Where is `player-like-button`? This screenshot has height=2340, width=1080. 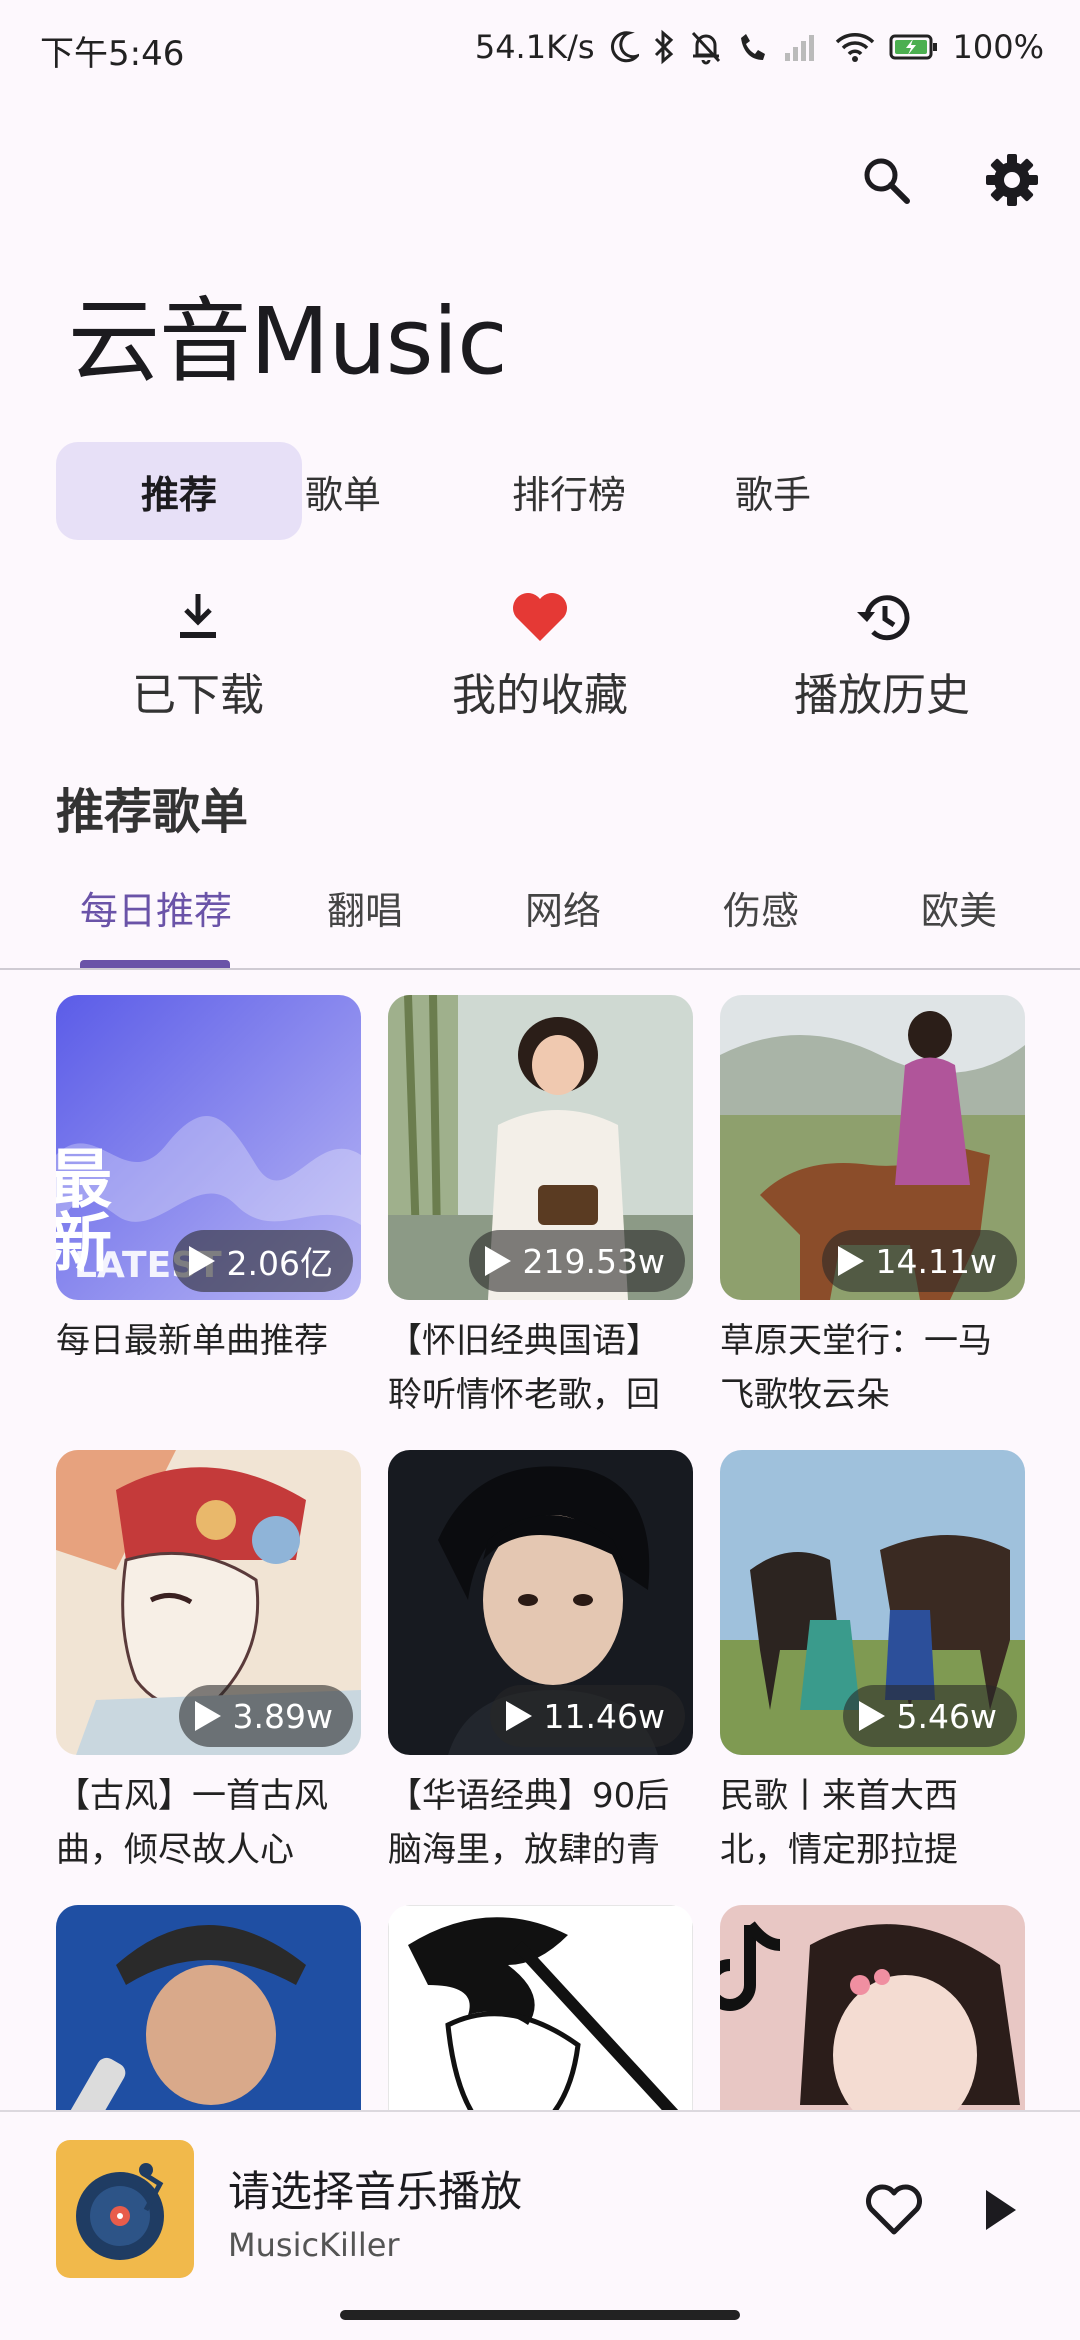 player-like-button is located at coordinates (894, 2210).